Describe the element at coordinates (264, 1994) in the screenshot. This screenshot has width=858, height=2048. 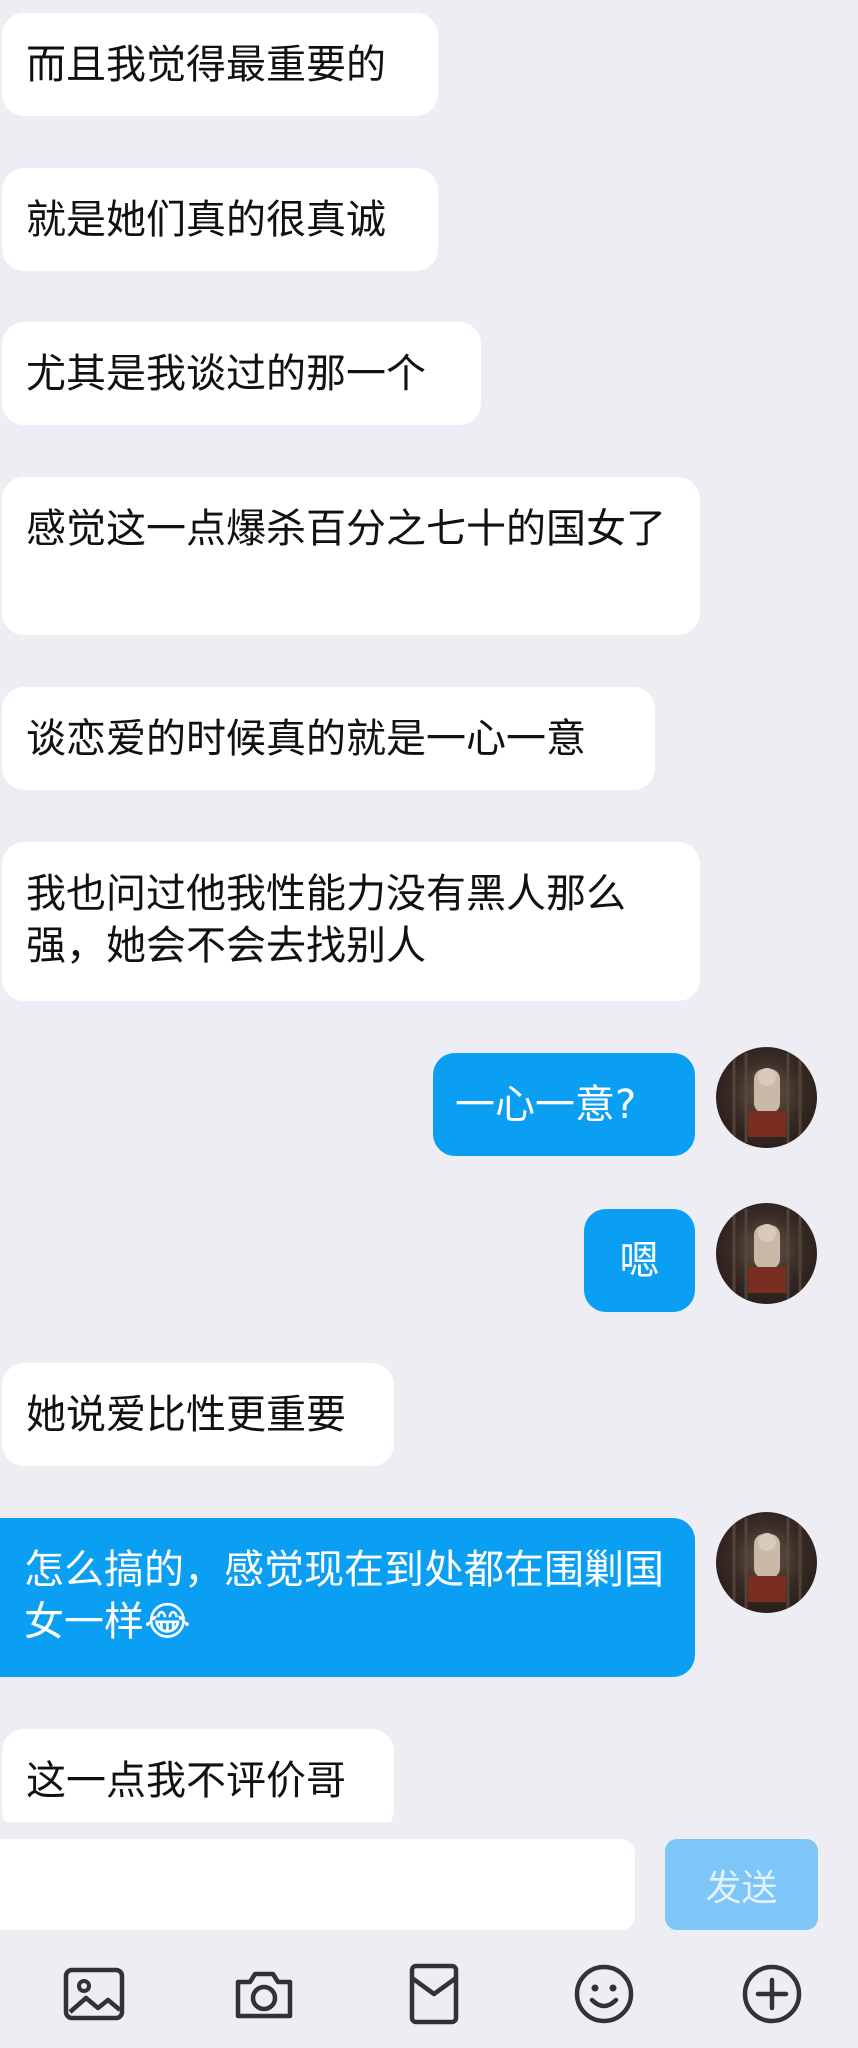
I see `camera-icon` at that location.